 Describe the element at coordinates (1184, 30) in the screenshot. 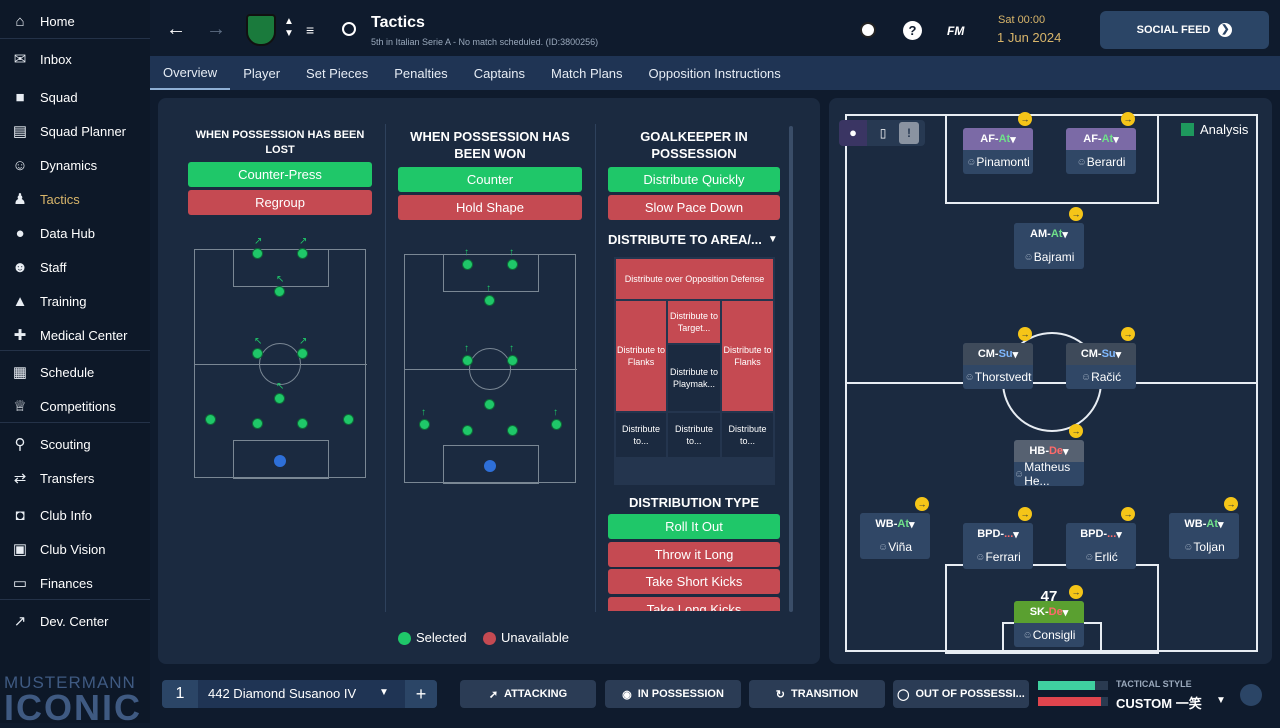

I see `social-feed-button: SOCIAL FEED ❯` at that location.